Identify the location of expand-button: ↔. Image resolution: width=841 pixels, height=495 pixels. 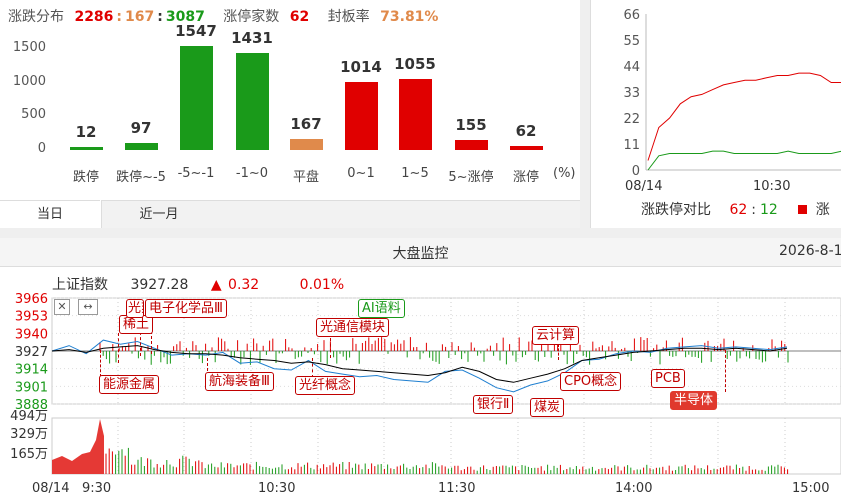
(88, 307).